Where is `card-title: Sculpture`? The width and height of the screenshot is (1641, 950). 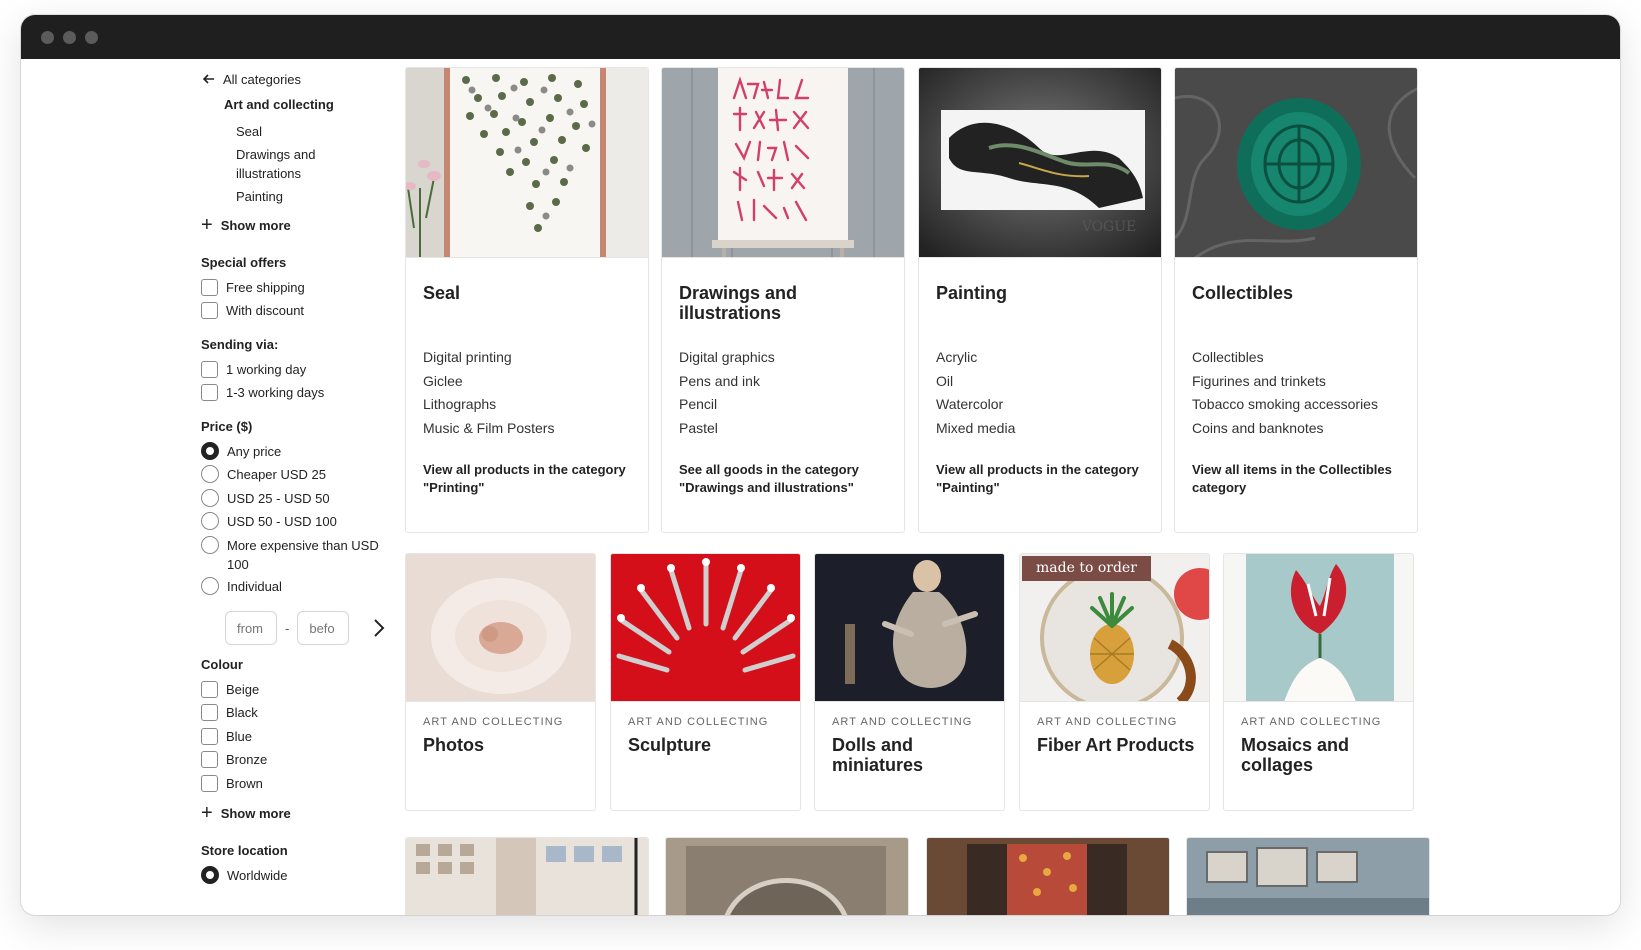 card-title: Sculpture is located at coordinates (713, 745).